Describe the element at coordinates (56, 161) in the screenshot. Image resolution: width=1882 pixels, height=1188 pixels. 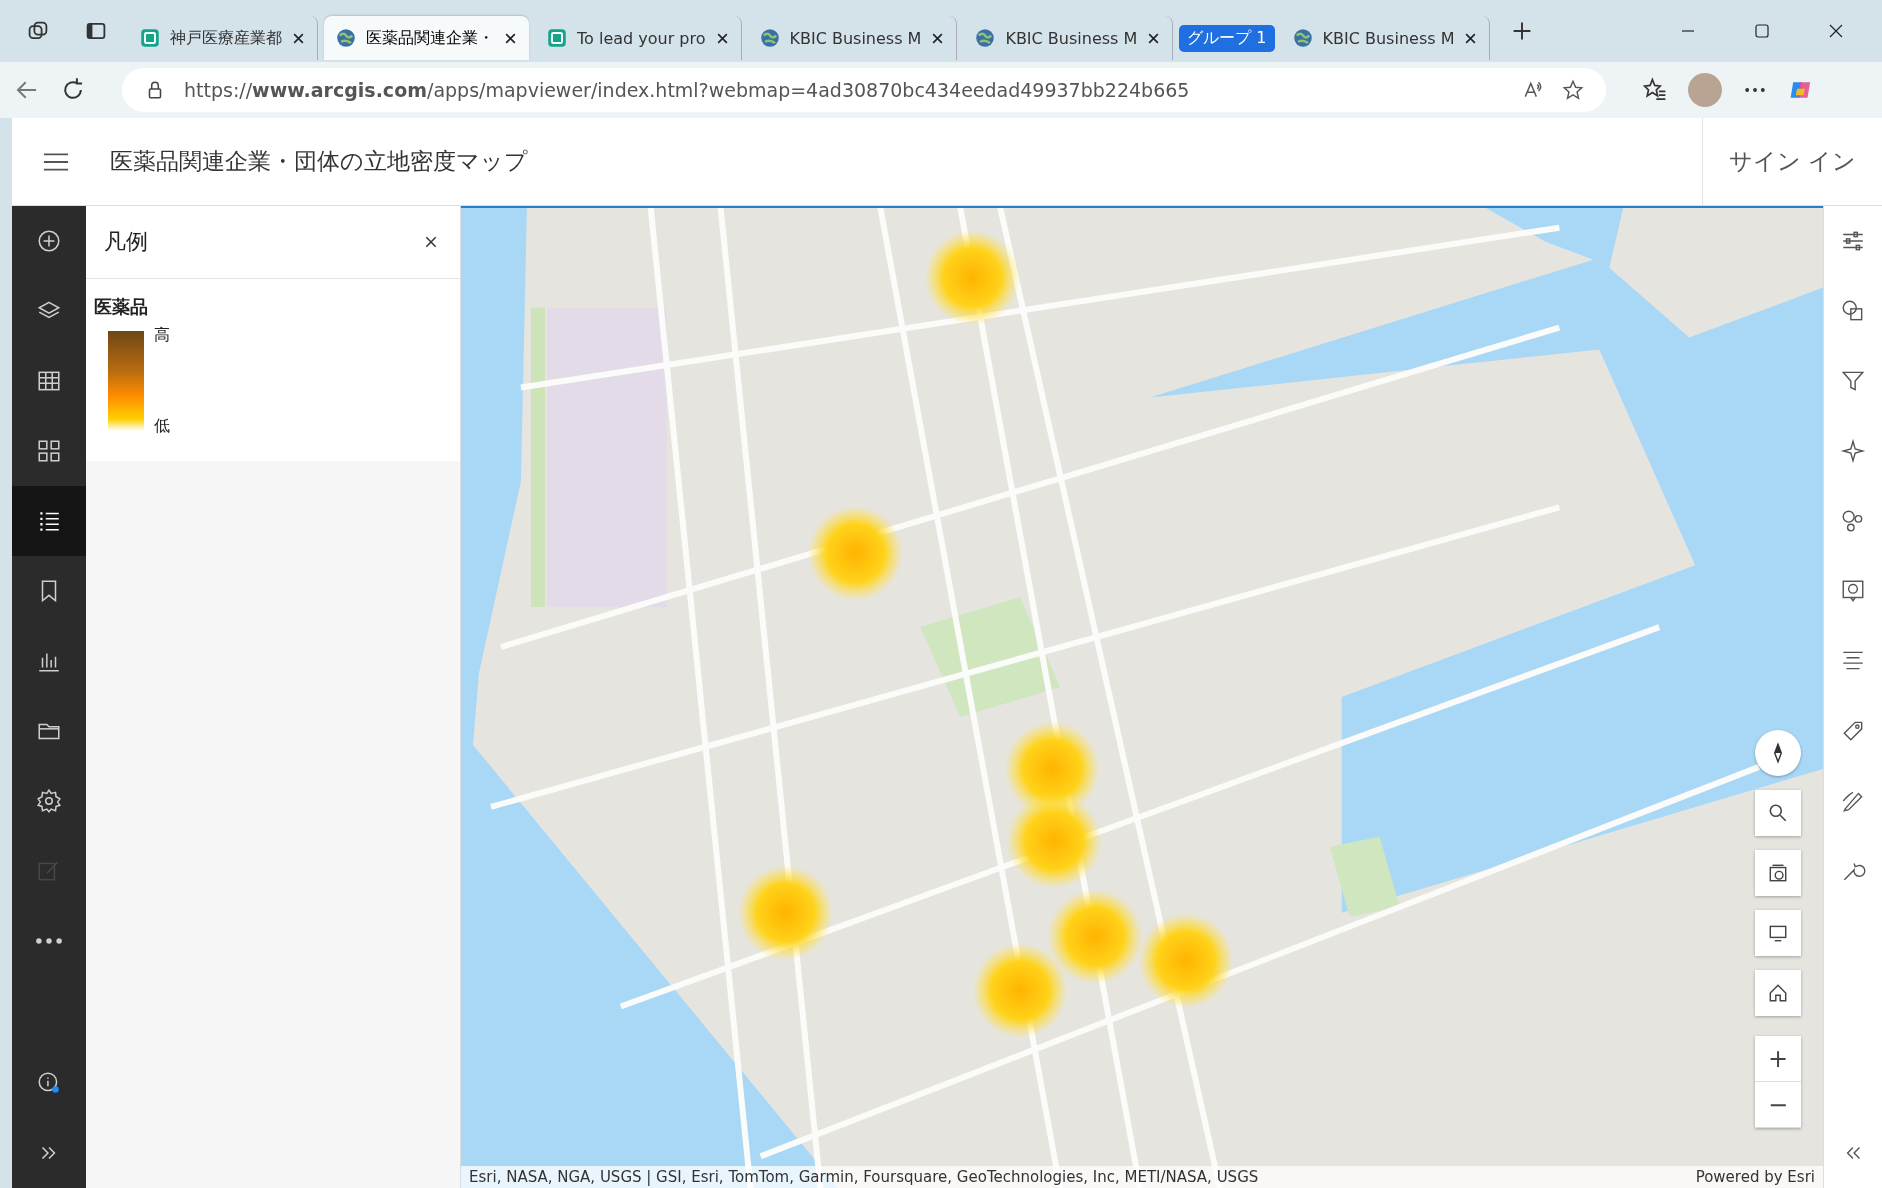
I see `menu-icon` at that location.